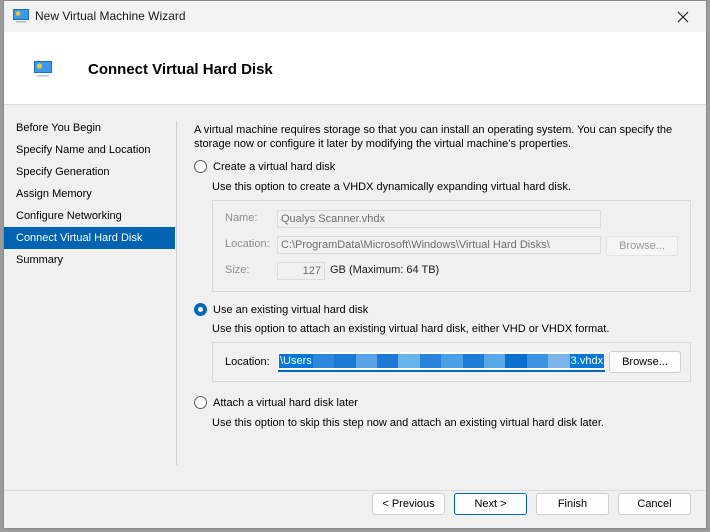 The image size is (710, 532). I want to click on existing-vhd-radio-option: Use an existing virtual hard disk, so click(281, 309).